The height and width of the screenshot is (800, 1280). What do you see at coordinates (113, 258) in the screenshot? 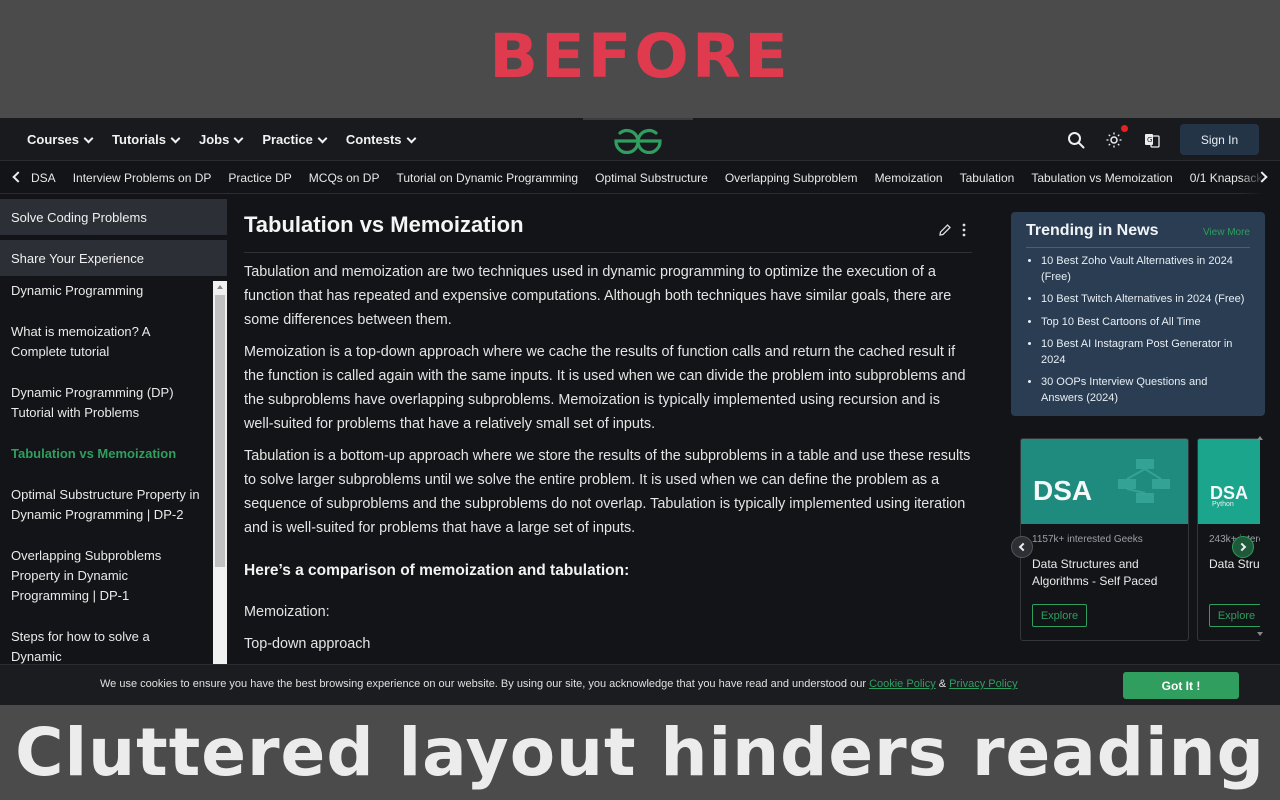
I see `sidebar-share-experience: Share Your Experience` at bounding box center [113, 258].